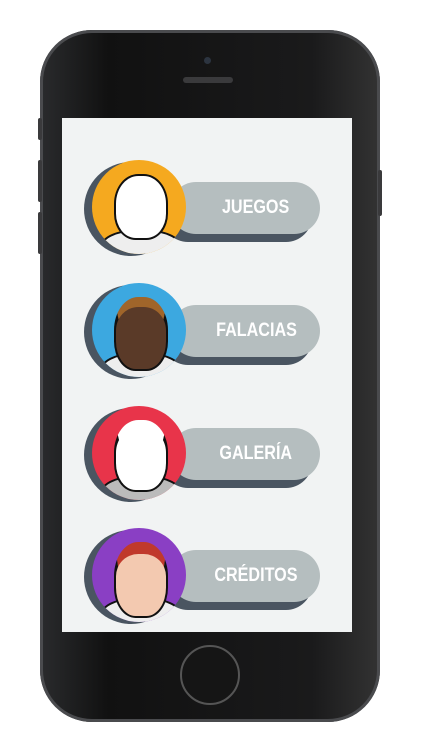 The image size is (422, 750). I want to click on mustached-man-portrait-icon, so click(139, 207).